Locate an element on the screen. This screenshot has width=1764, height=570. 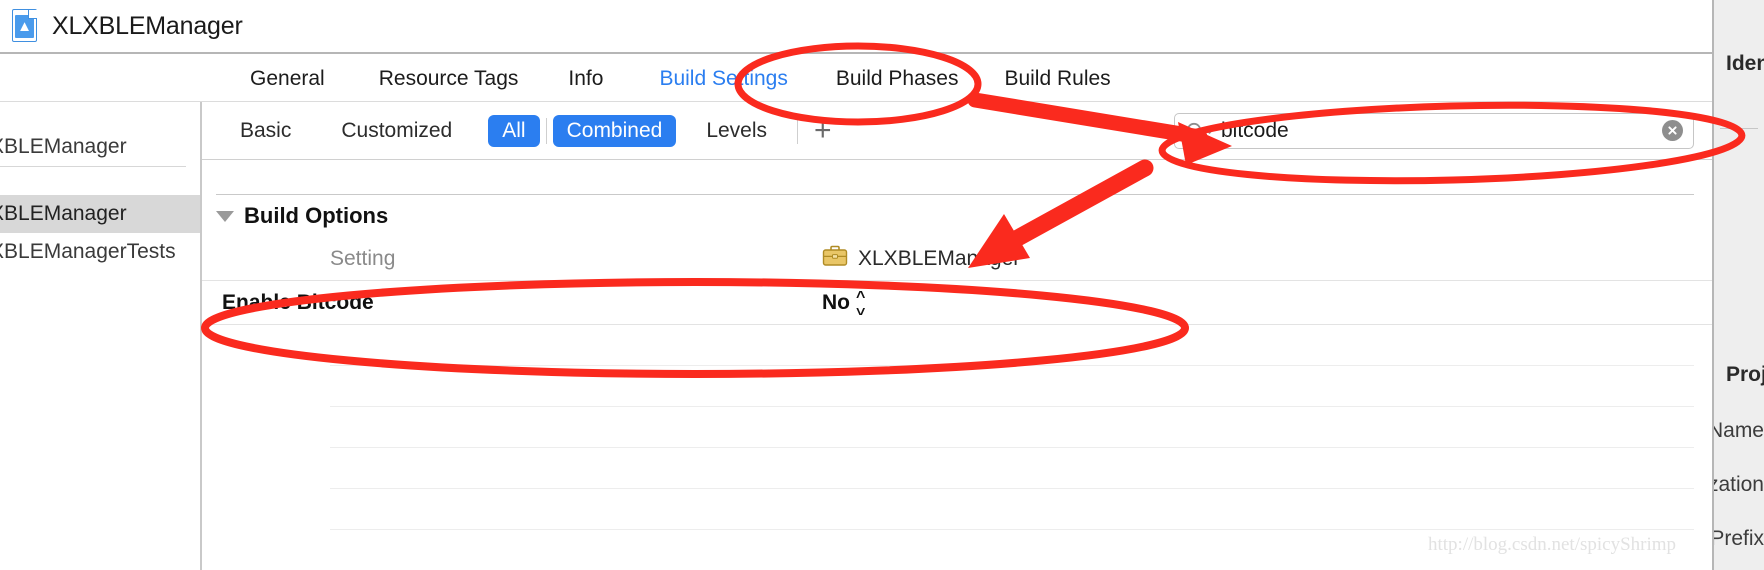
setting-value-text: No is located at coordinates (836, 302).